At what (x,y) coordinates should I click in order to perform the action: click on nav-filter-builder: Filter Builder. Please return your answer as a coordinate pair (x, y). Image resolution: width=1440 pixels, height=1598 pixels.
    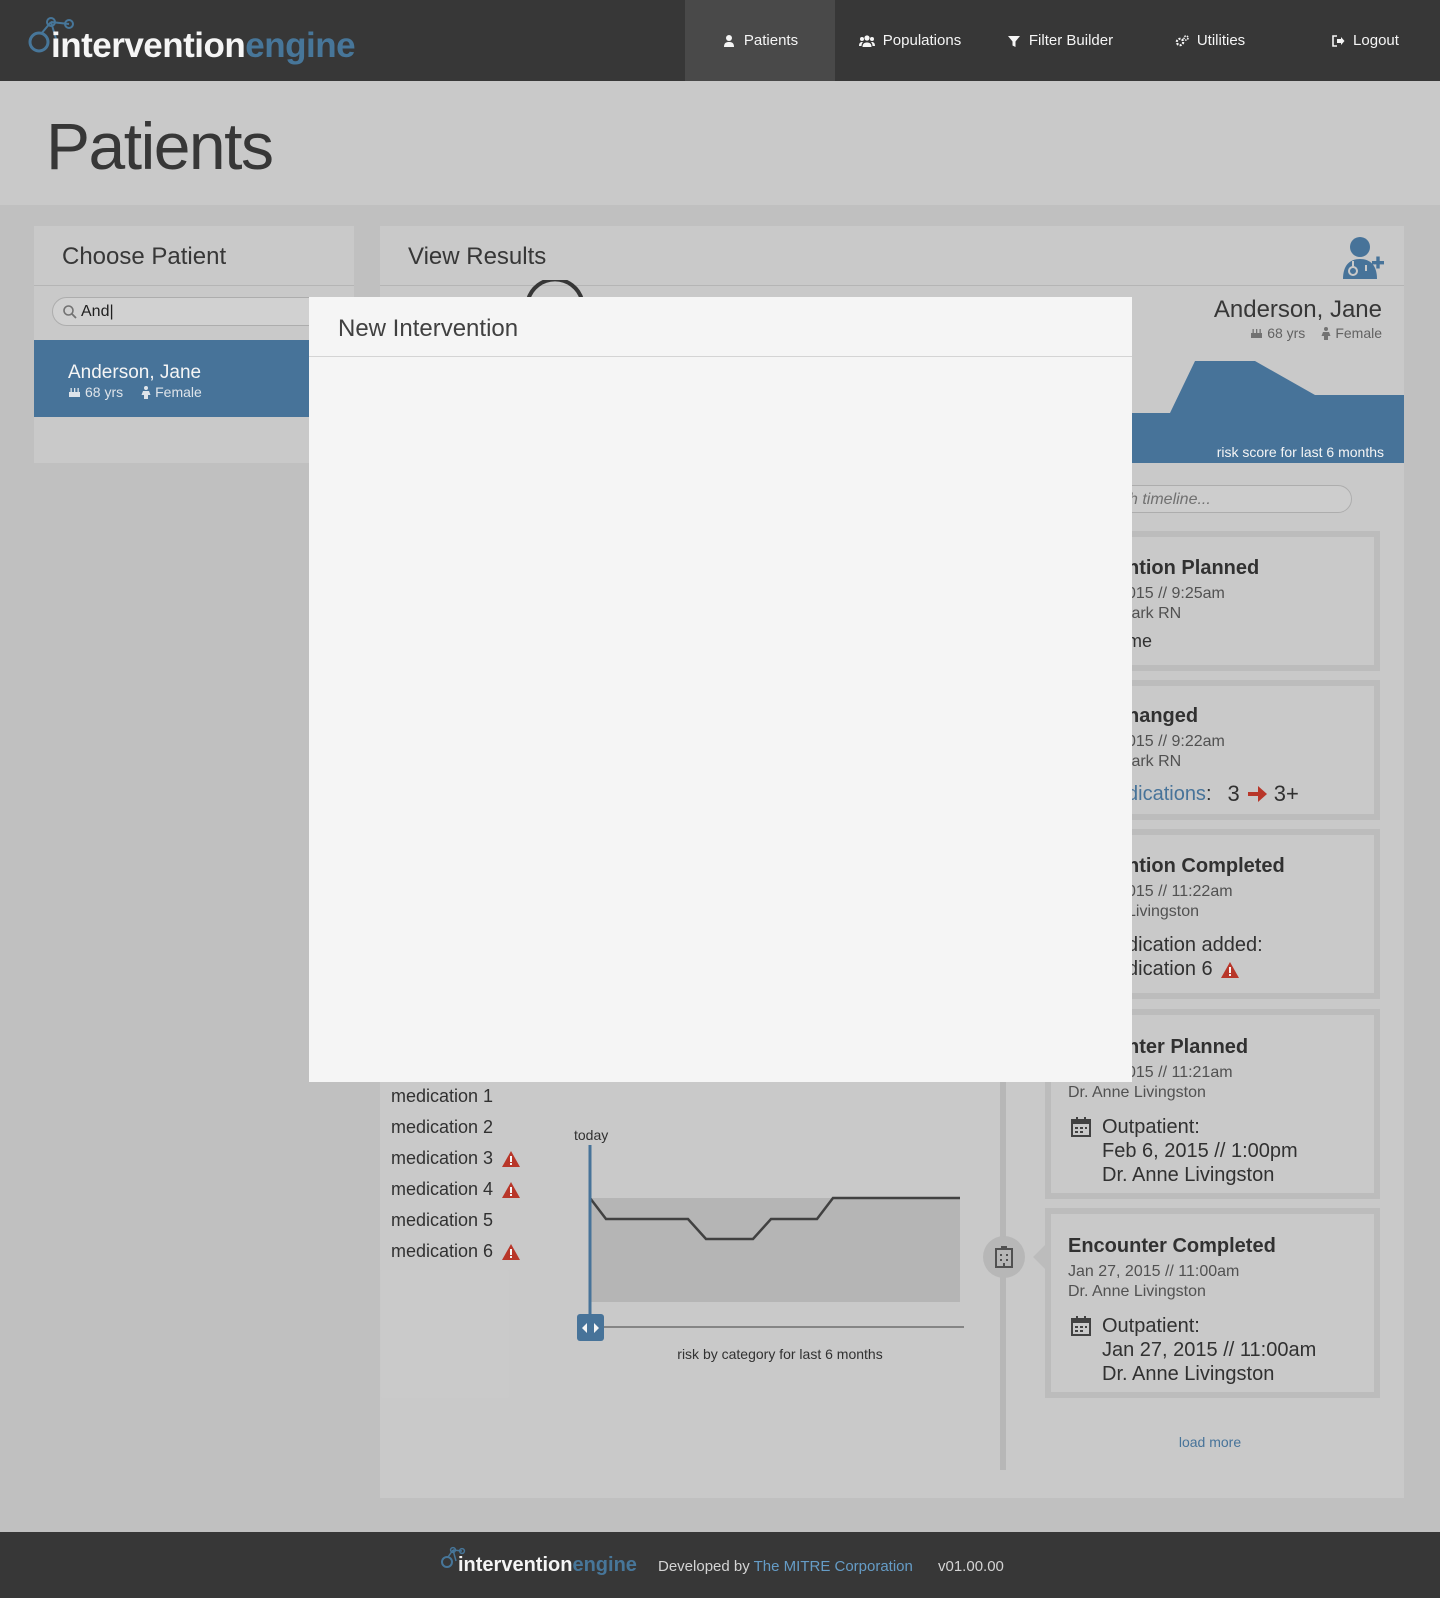
    Looking at the image, I should click on (1060, 40).